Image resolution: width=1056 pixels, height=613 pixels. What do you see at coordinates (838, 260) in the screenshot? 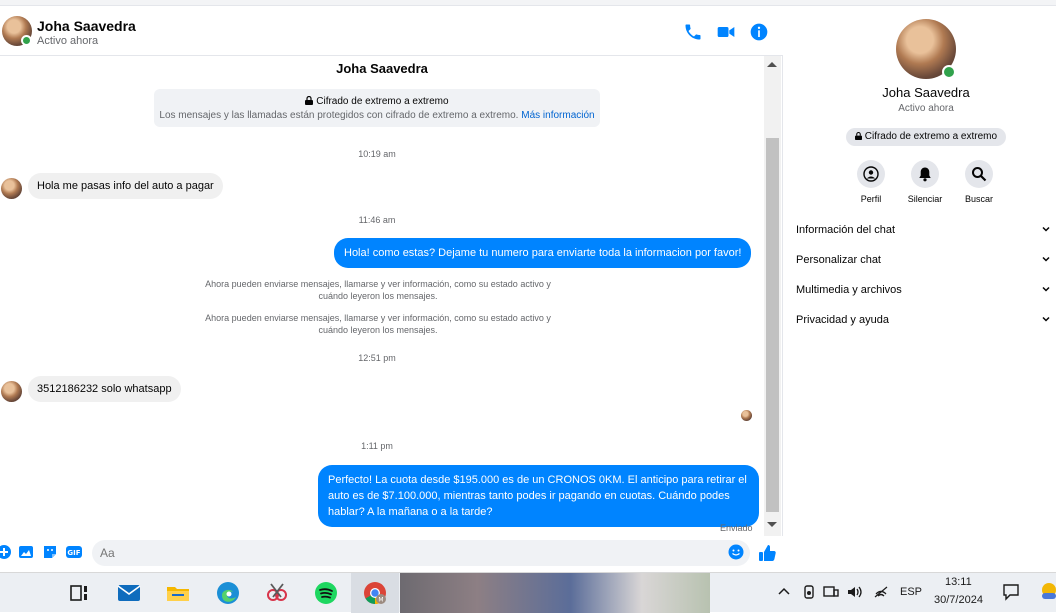
I see `menu-customize-chat-label: Personalizar chat` at bounding box center [838, 260].